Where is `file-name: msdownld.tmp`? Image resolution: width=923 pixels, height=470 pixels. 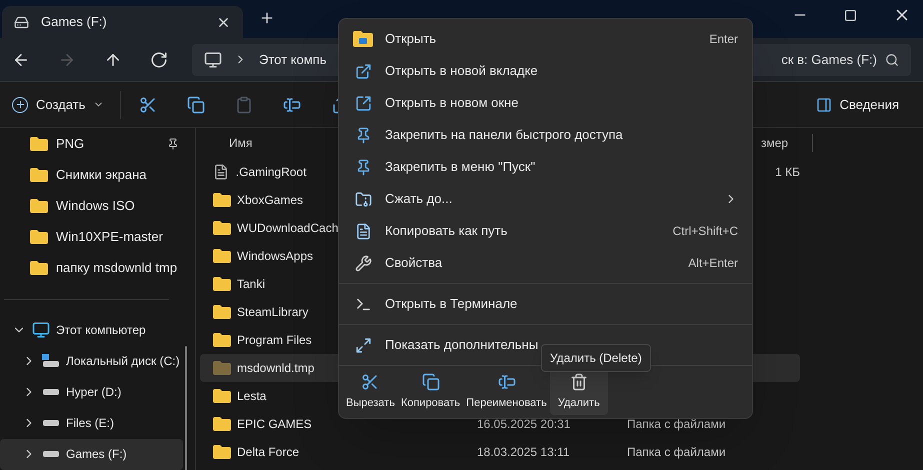 file-name: msdownld.tmp is located at coordinates (275, 368).